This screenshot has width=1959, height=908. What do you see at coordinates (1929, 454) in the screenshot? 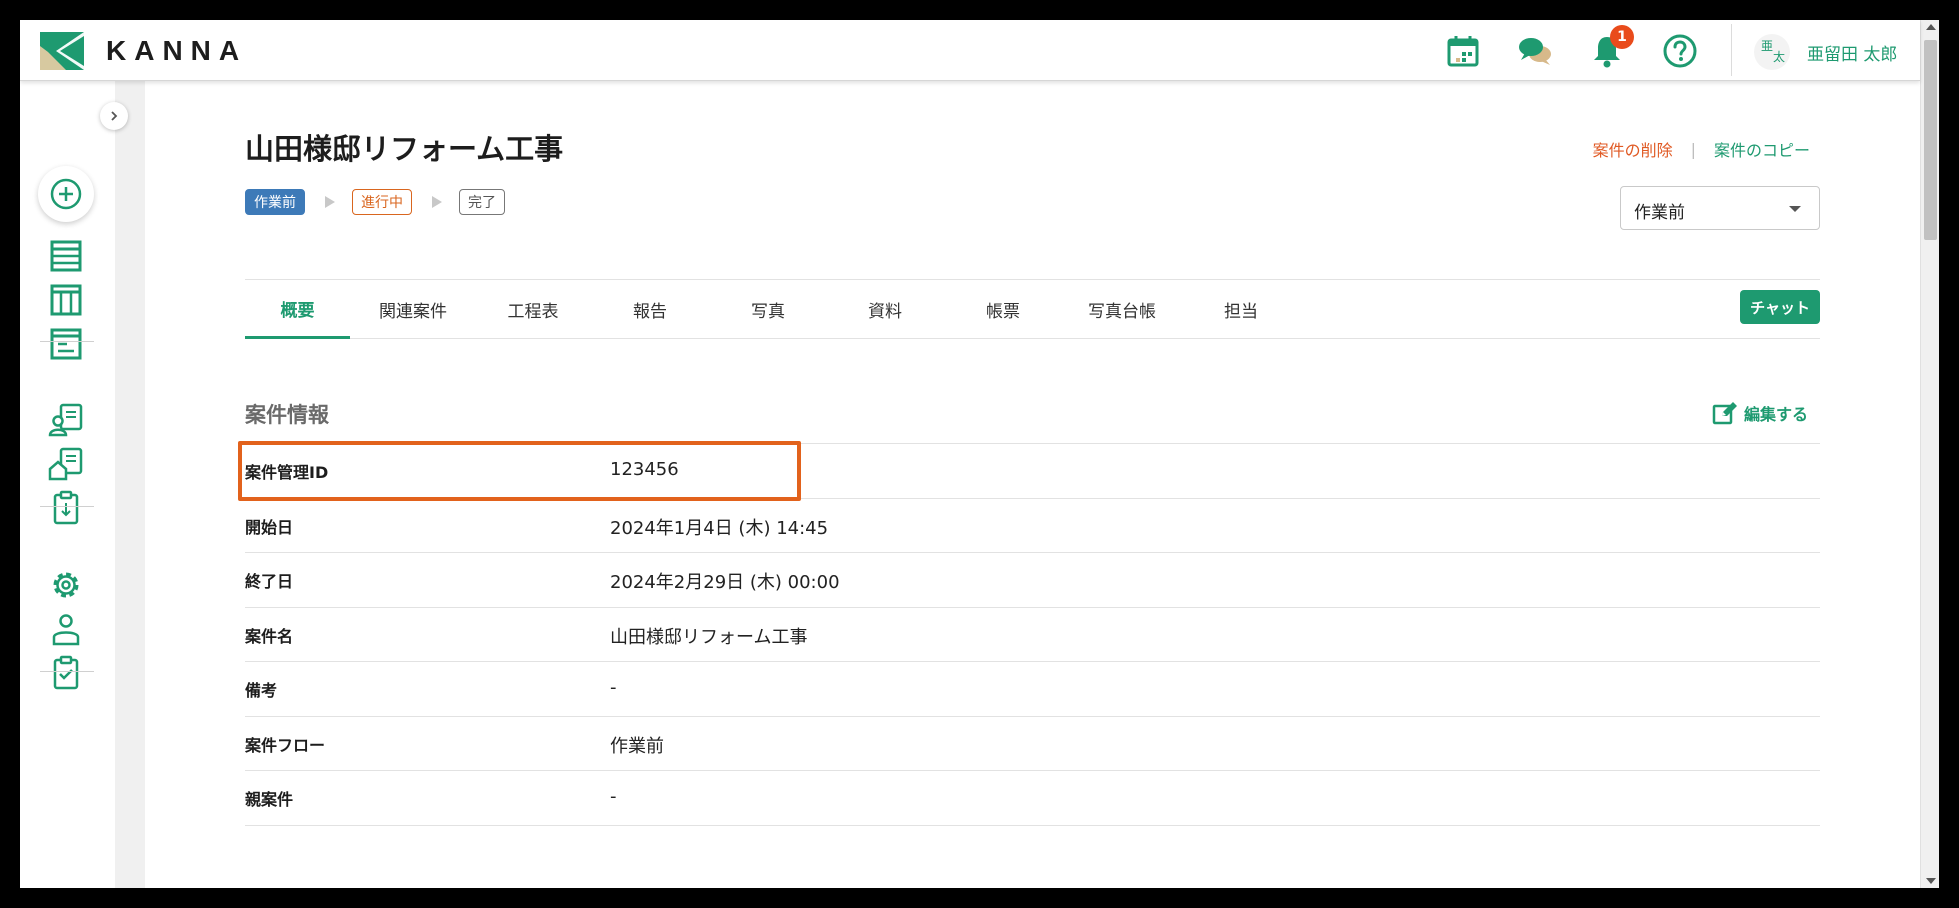
I see `scrollbar` at bounding box center [1929, 454].